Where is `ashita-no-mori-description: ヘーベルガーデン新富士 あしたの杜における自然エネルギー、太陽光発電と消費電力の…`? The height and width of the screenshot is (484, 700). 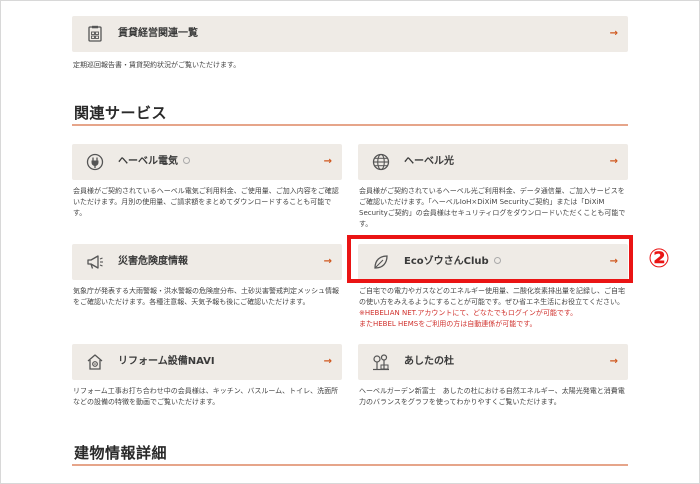
ashita-no-mori-description: ヘーベルガーデン新富士 あしたの杜における自然エネルギー、太陽光発電と消費電力の… is located at coordinates (492, 396).